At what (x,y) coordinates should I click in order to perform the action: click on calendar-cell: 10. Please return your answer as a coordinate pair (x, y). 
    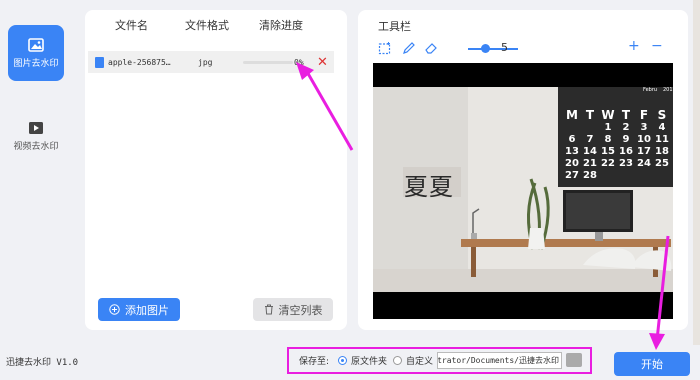
    Looking at the image, I should click on (644, 139).